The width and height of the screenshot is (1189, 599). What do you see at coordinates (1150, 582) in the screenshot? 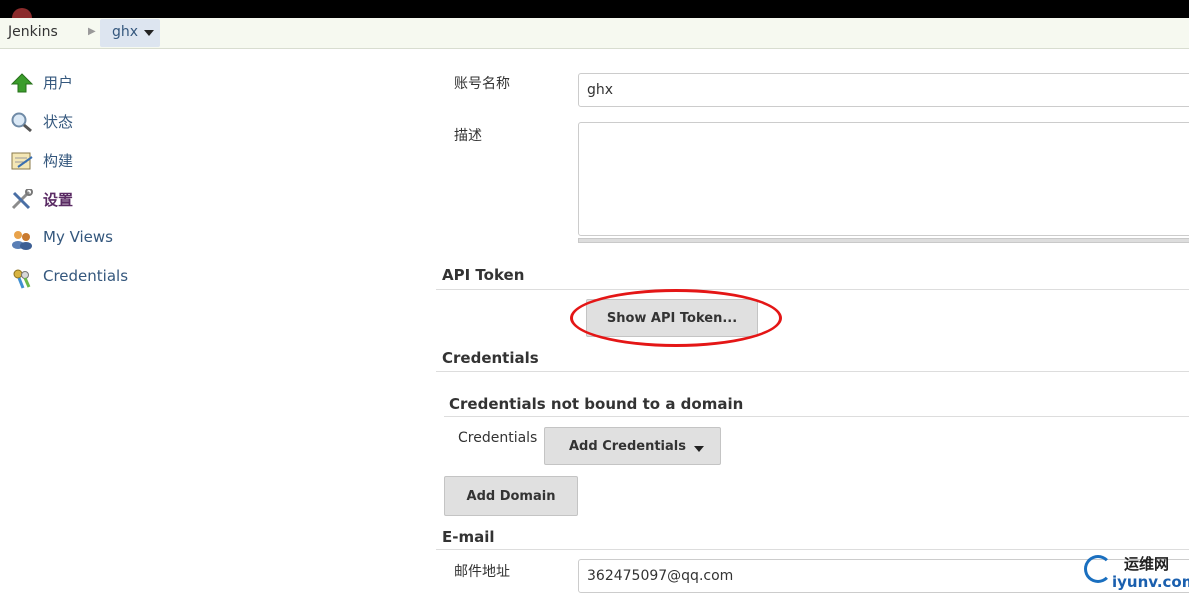
I see `watermark-text-domain: iyunv.com` at bounding box center [1150, 582].